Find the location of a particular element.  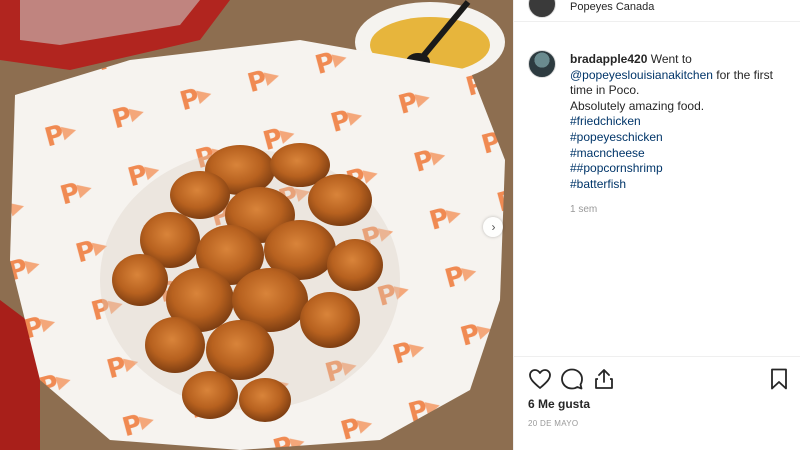

caption-text-before: Went to is located at coordinates (669, 59).